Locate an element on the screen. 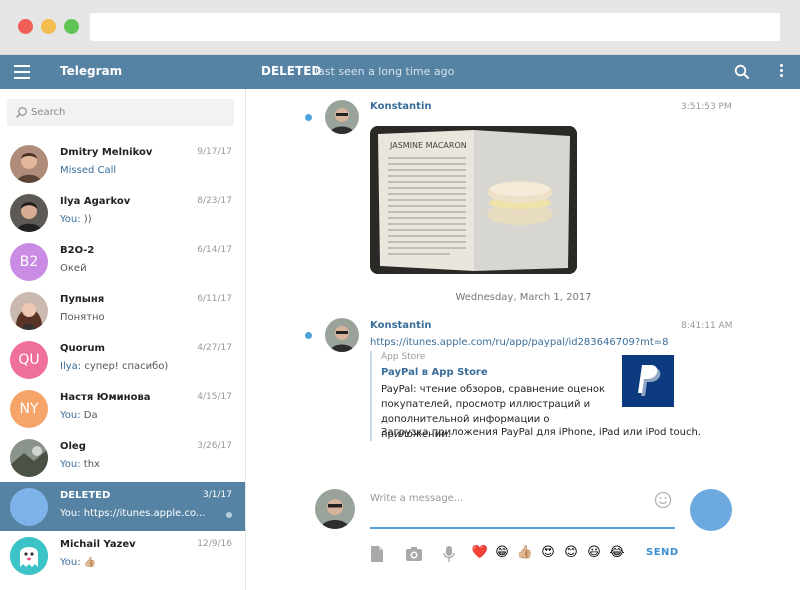 The image size is (800, 590). send-button: SEND is located at coordinates (662, 552).